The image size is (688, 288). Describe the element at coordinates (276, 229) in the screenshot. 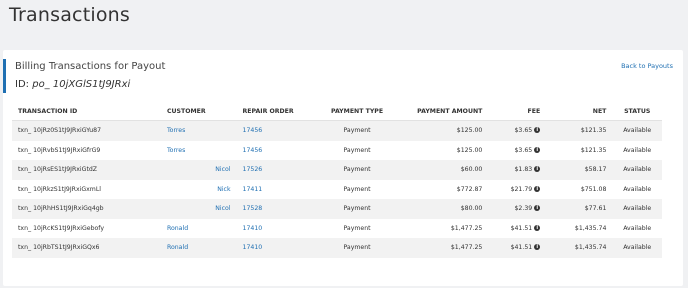

I see `repair-order-cell: 17410` at that location.